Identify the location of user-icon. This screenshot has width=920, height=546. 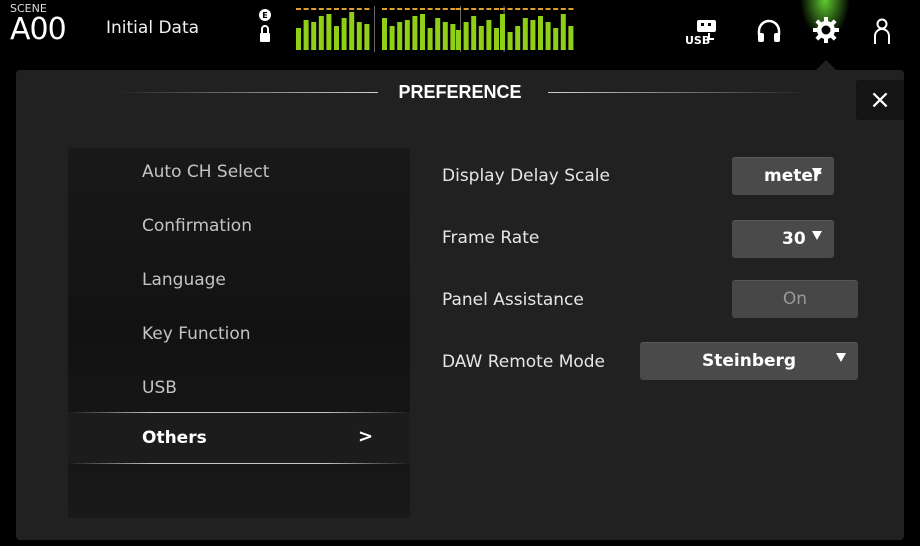
(882, 32).